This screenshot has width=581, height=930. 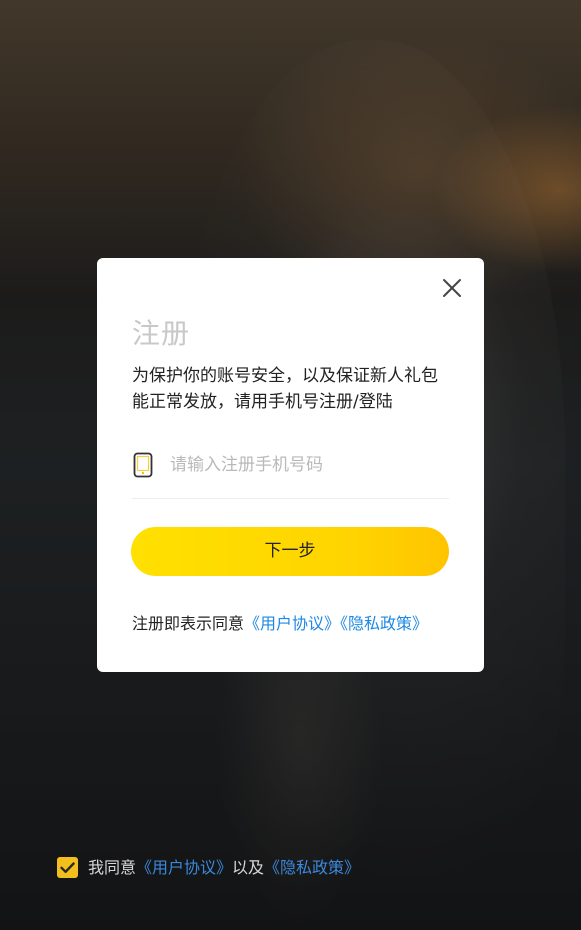 I want to click on phone-field, so click(x=290, y=474).